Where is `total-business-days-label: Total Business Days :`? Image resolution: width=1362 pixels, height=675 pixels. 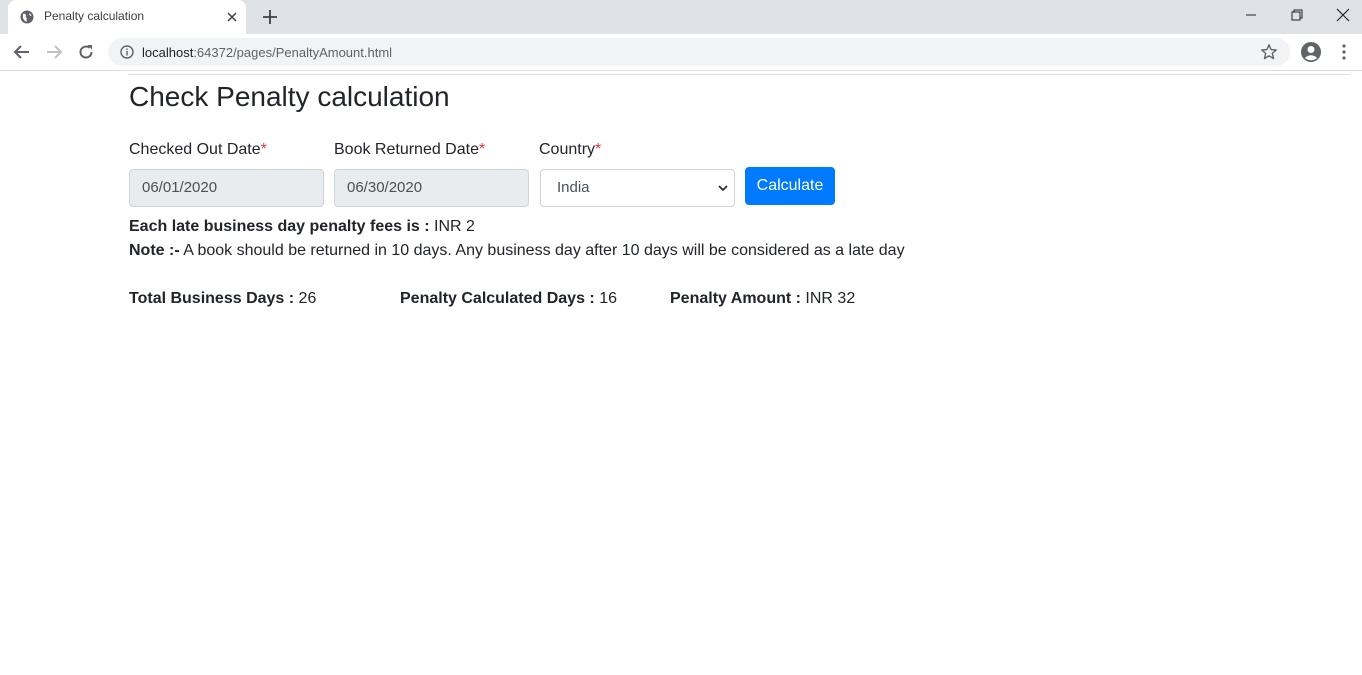
total-business-days-label: Total Business Days : is located at coordinates (212, 298).